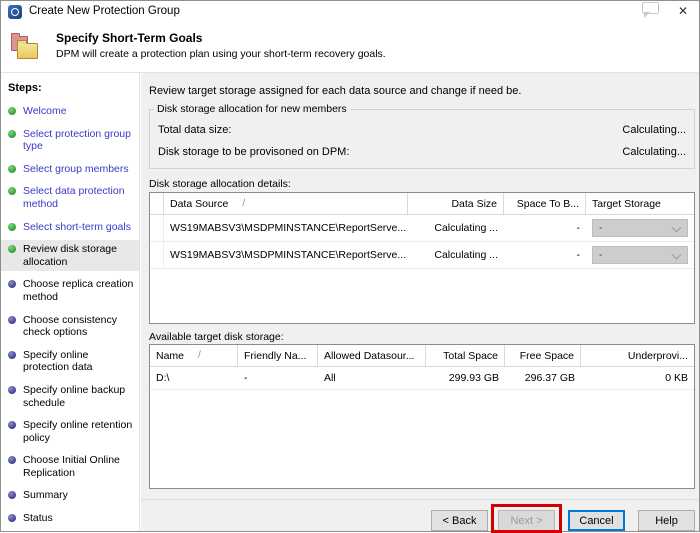 This screenshot has width=700, height=533. Describe the element at coordinates (70, 290) in the screenshot. I see `sidebar-item-choose-replica-creation-method: Choose replica creation method` at that location.